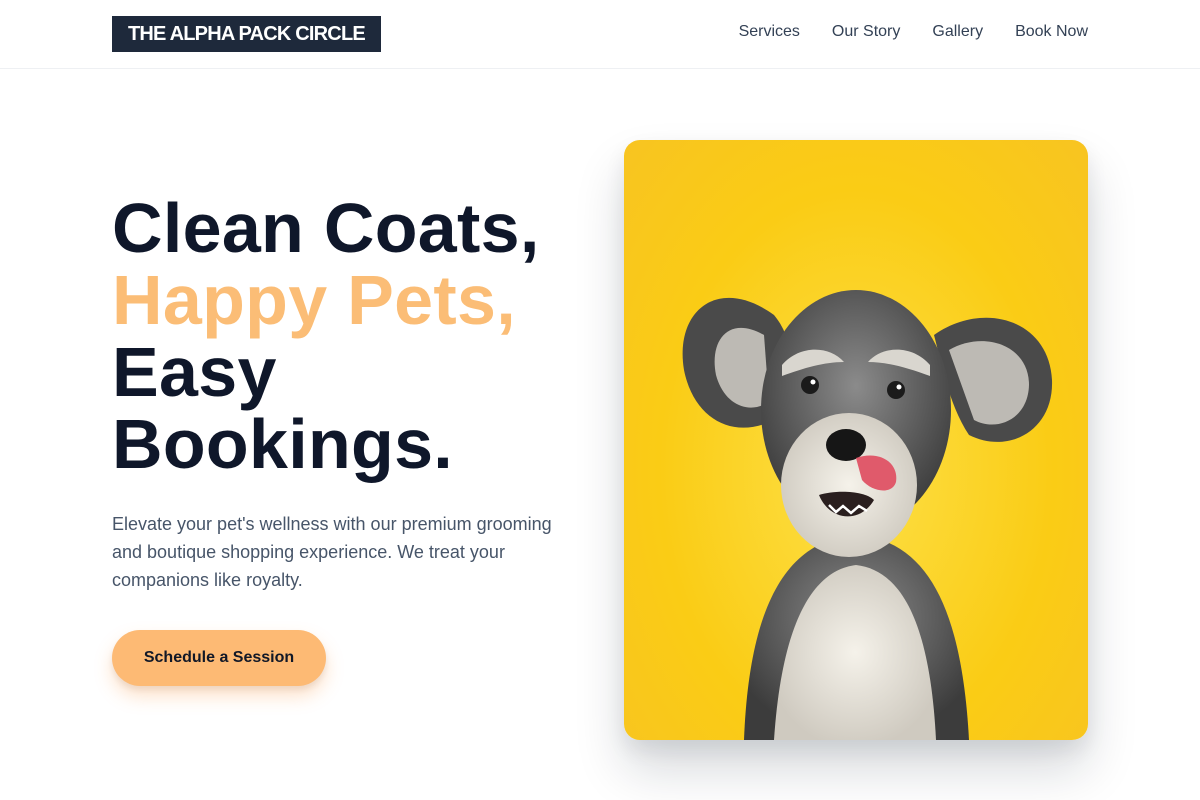  What do you see at coordinates (283, 444) in the screenshot?
I see `headline-line-4: Bookings.` at bounding box center [283, 444].